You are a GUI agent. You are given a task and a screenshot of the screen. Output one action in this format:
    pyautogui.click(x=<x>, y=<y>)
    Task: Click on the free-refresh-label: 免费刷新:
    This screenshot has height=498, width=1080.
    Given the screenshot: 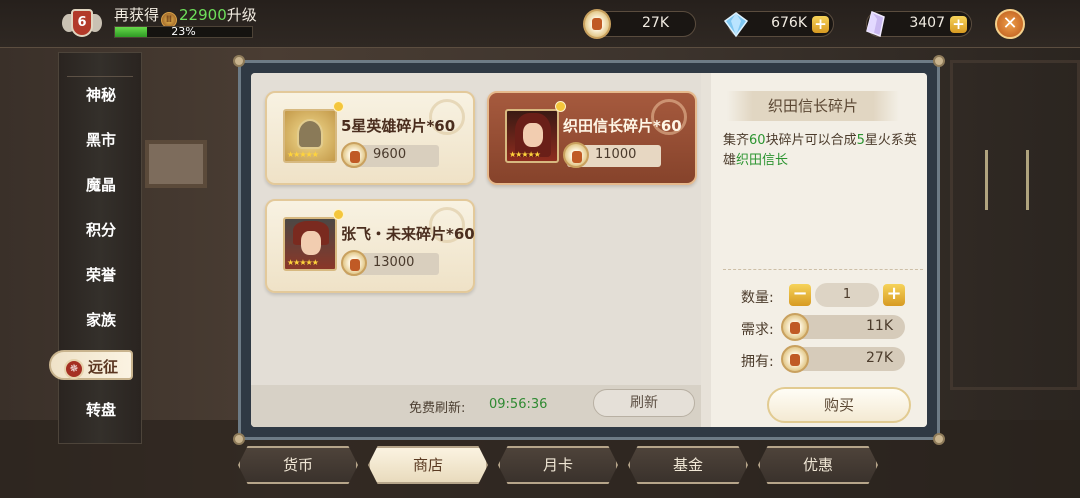 What is the action you would take?
    pyautogui.click(x=437, y=408)
    